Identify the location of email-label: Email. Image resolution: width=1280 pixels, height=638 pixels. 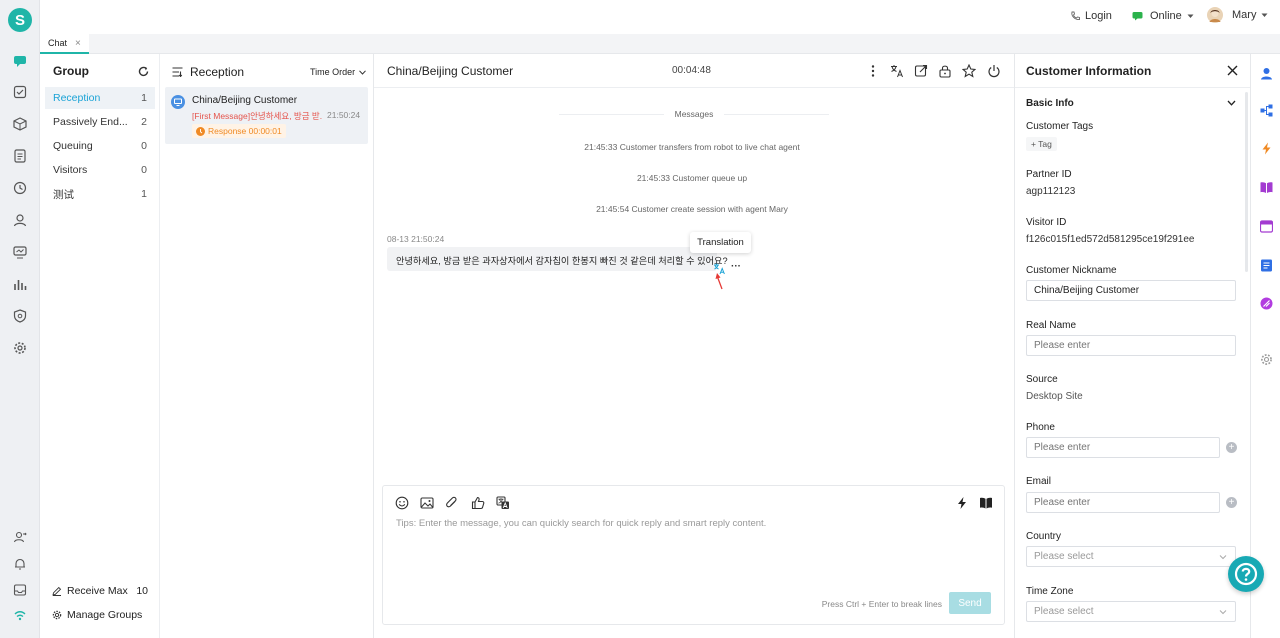
(1039, 481).